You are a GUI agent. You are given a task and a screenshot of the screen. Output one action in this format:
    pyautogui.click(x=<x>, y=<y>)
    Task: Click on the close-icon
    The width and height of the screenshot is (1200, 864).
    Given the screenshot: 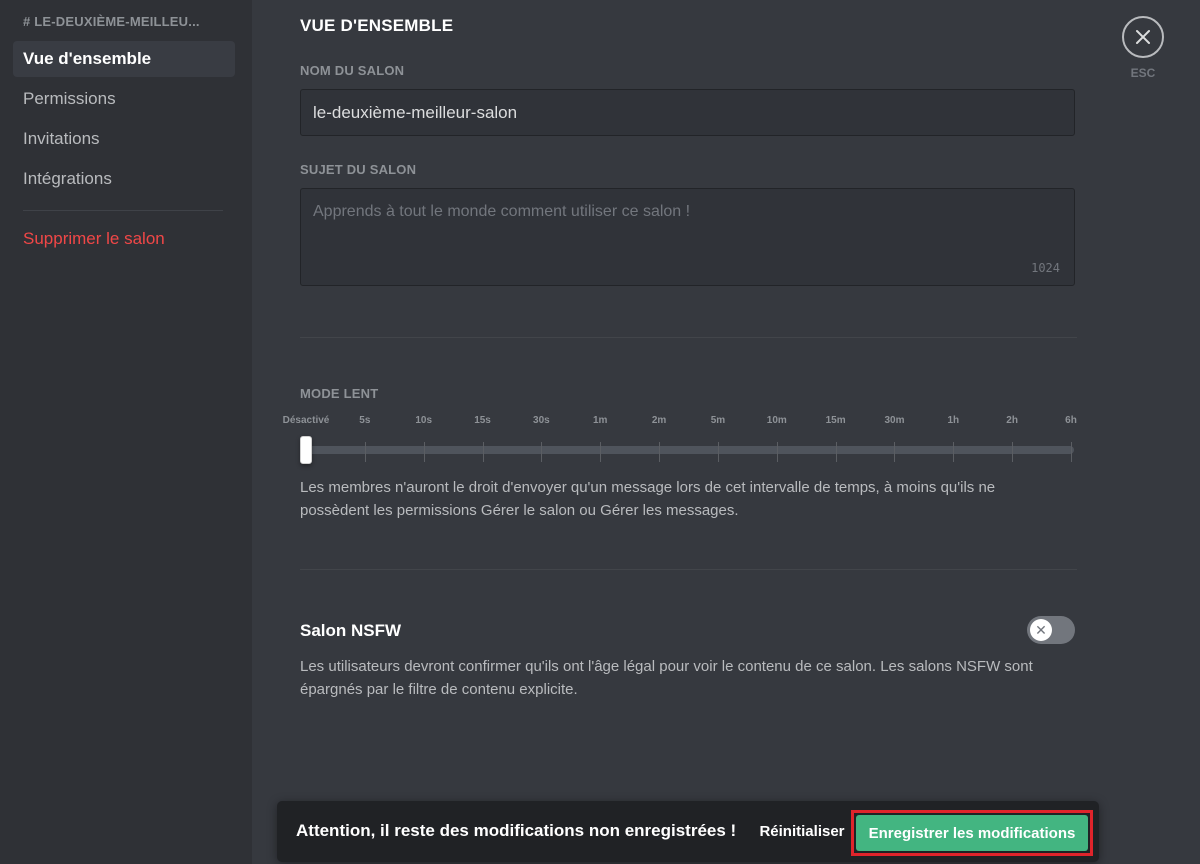 What is the action you would take?
    pyautogui.click(x=1143, y=37)
    